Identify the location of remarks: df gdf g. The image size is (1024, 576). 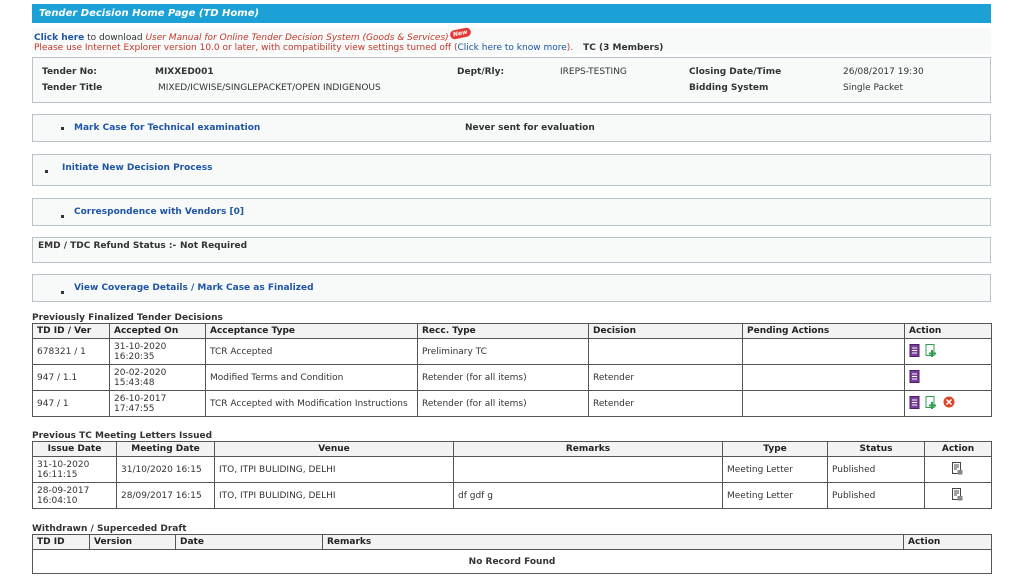
(588, 495).